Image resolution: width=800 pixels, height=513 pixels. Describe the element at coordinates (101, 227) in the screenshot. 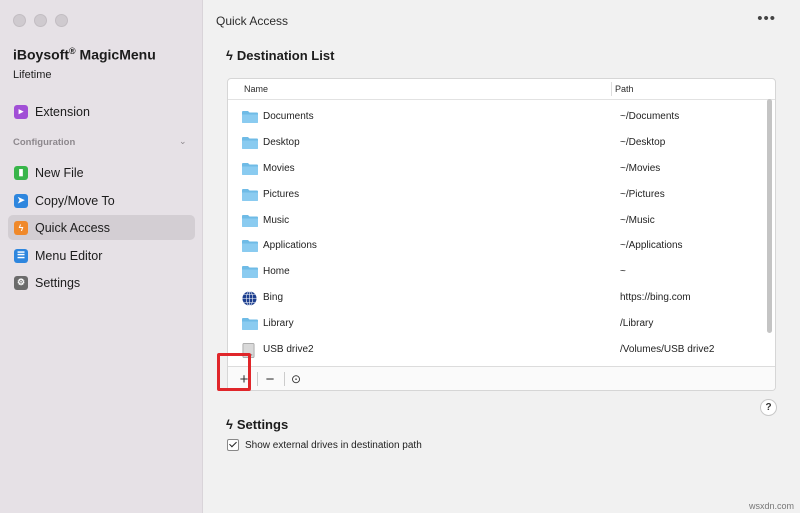

I see `sidebar-item-quick-access: ϟ Quick Access` at that location.